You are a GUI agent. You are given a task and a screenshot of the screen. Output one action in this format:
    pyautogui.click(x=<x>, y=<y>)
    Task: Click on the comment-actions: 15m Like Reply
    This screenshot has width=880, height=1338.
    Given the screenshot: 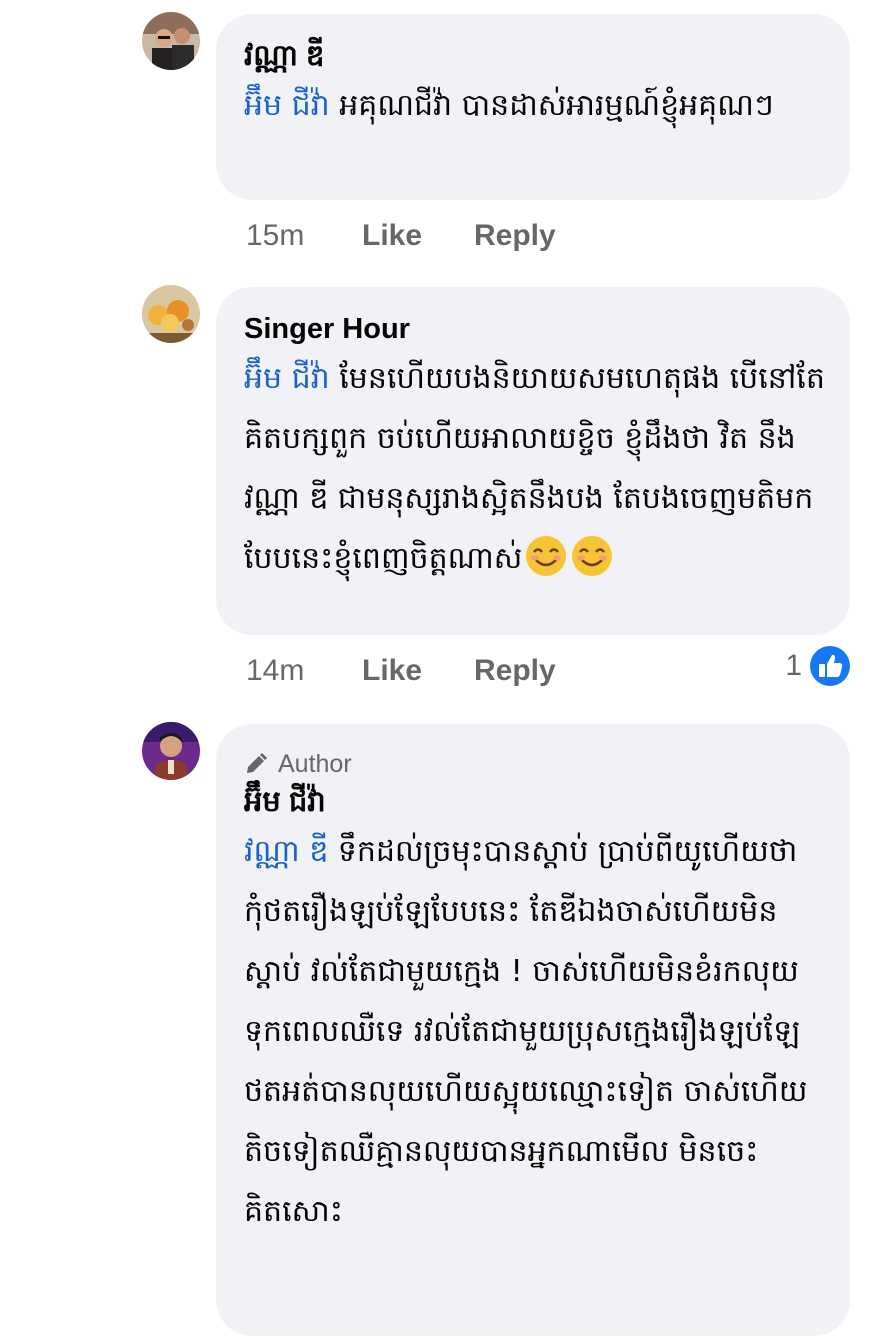 What is the action you would take?
    pyautogui.click(x=401, y=236)
    